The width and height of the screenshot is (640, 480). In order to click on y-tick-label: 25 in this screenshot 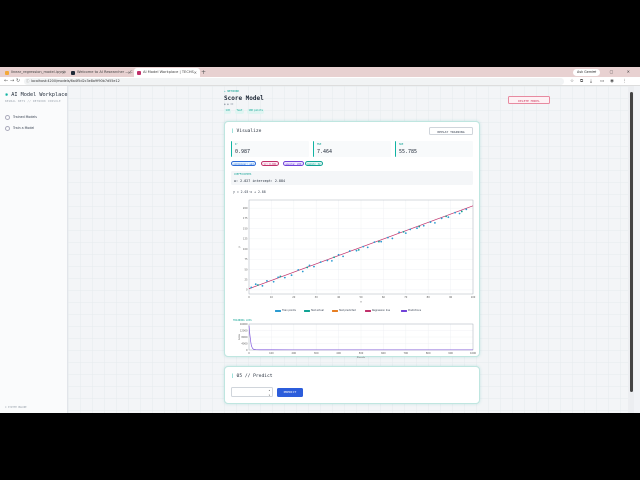, I will do `click(246, 279)`.